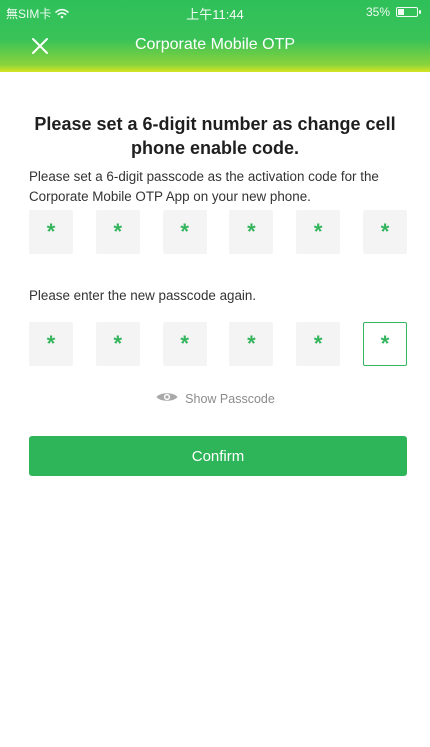 The height and width of the screenshot is (747, 430). I want to click on passcode-digit-3: *, so click(184, 232).